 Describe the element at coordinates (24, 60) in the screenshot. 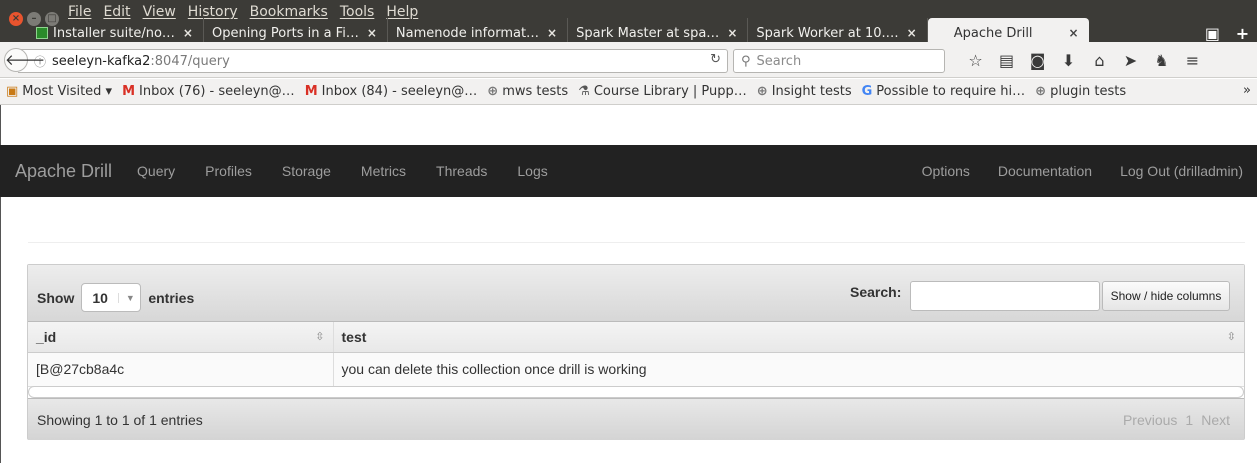

I see `back-button: 🡐` at that location.